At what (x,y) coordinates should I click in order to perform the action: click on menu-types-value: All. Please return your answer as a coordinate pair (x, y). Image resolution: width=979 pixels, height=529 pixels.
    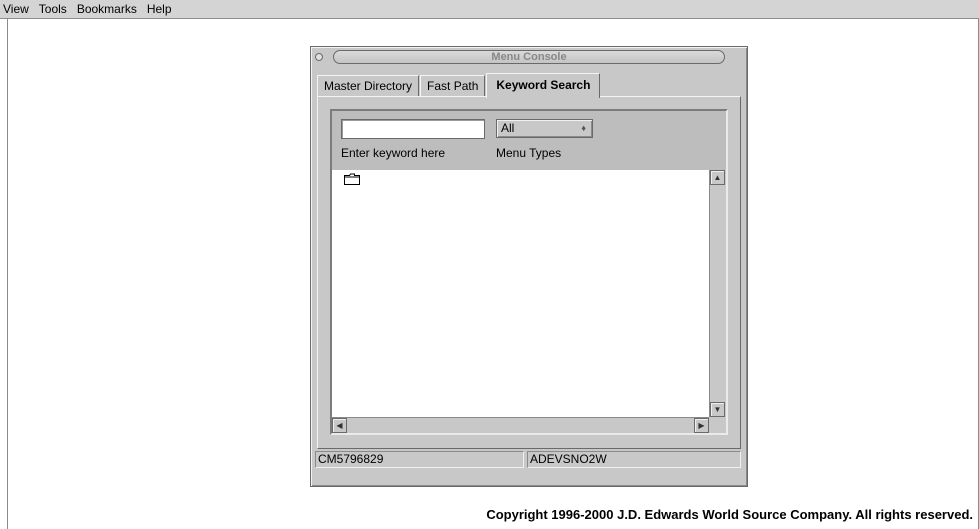
    Looking at the image, I should click on (508, 128).